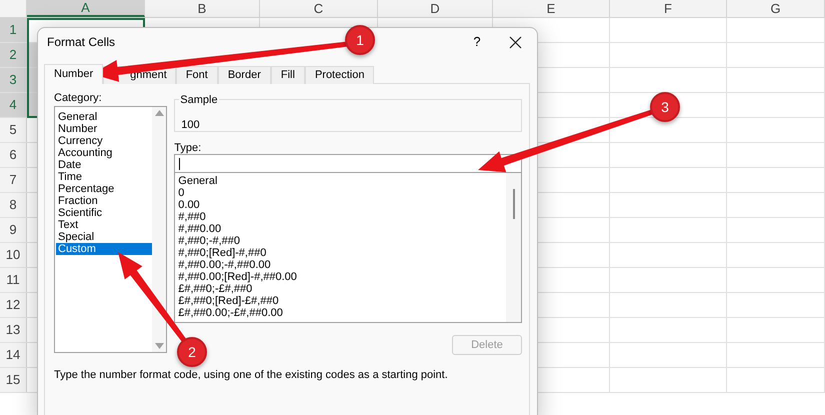 This screenshot has height=415, width=825. Describe the element at coordinates (104, 249) in the screenshot. I see `category-item: Custom` at that location.